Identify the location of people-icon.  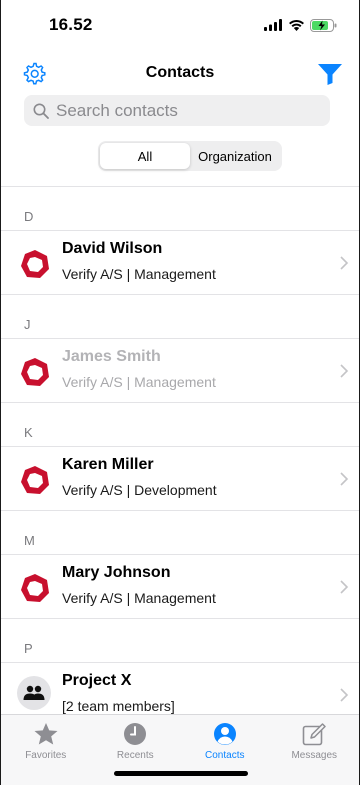
(34, 692).